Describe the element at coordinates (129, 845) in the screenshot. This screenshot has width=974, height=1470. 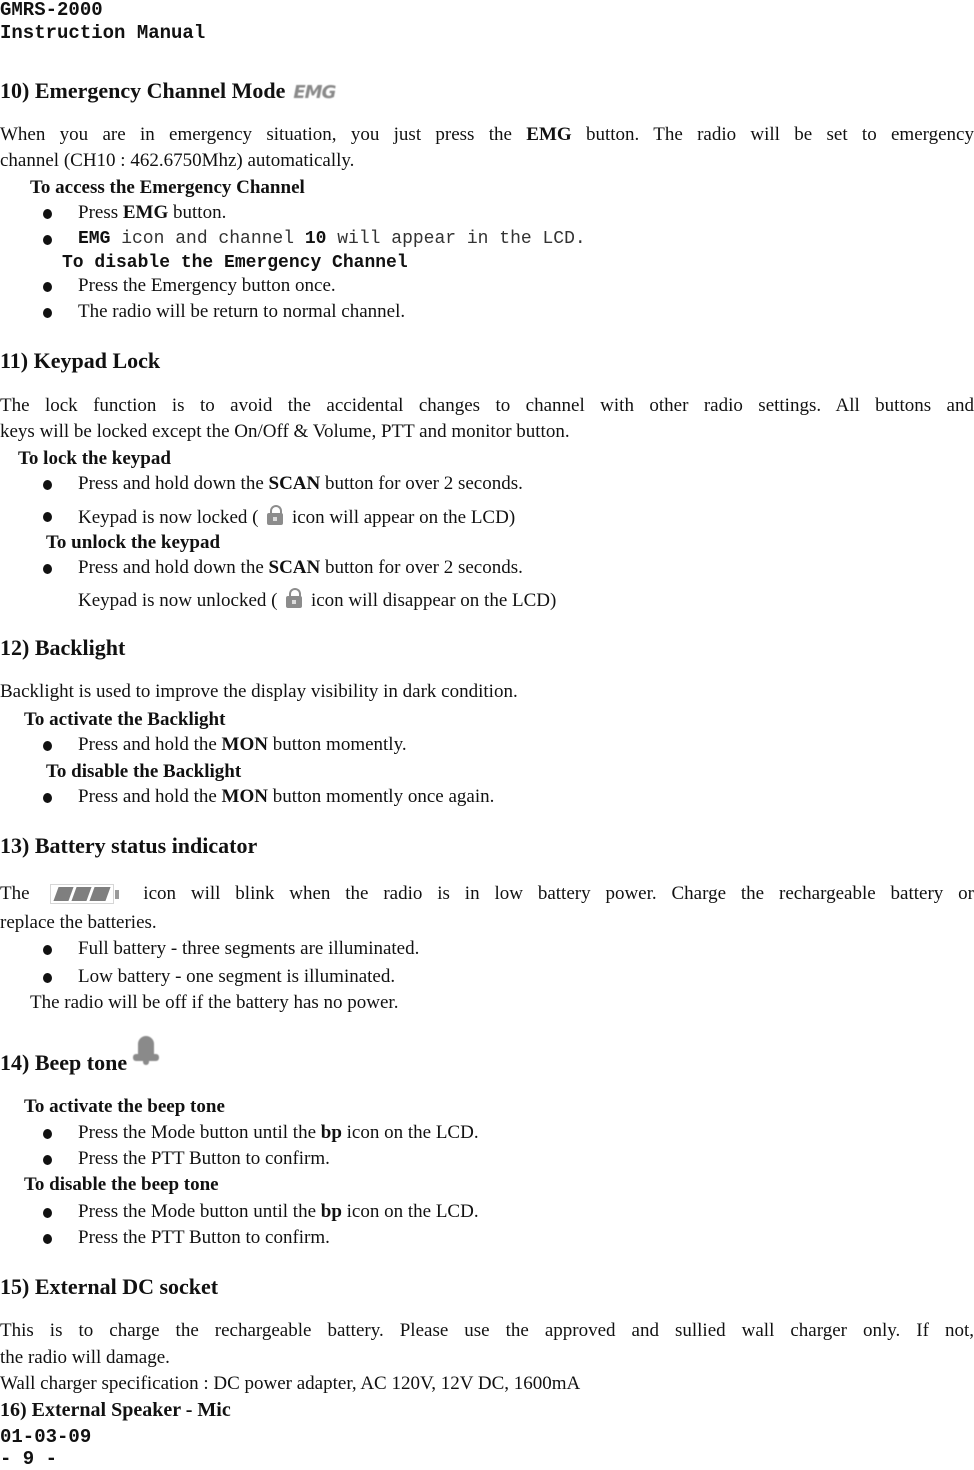
I see `section-heading-13: 13) Battery status indicator` at that location.